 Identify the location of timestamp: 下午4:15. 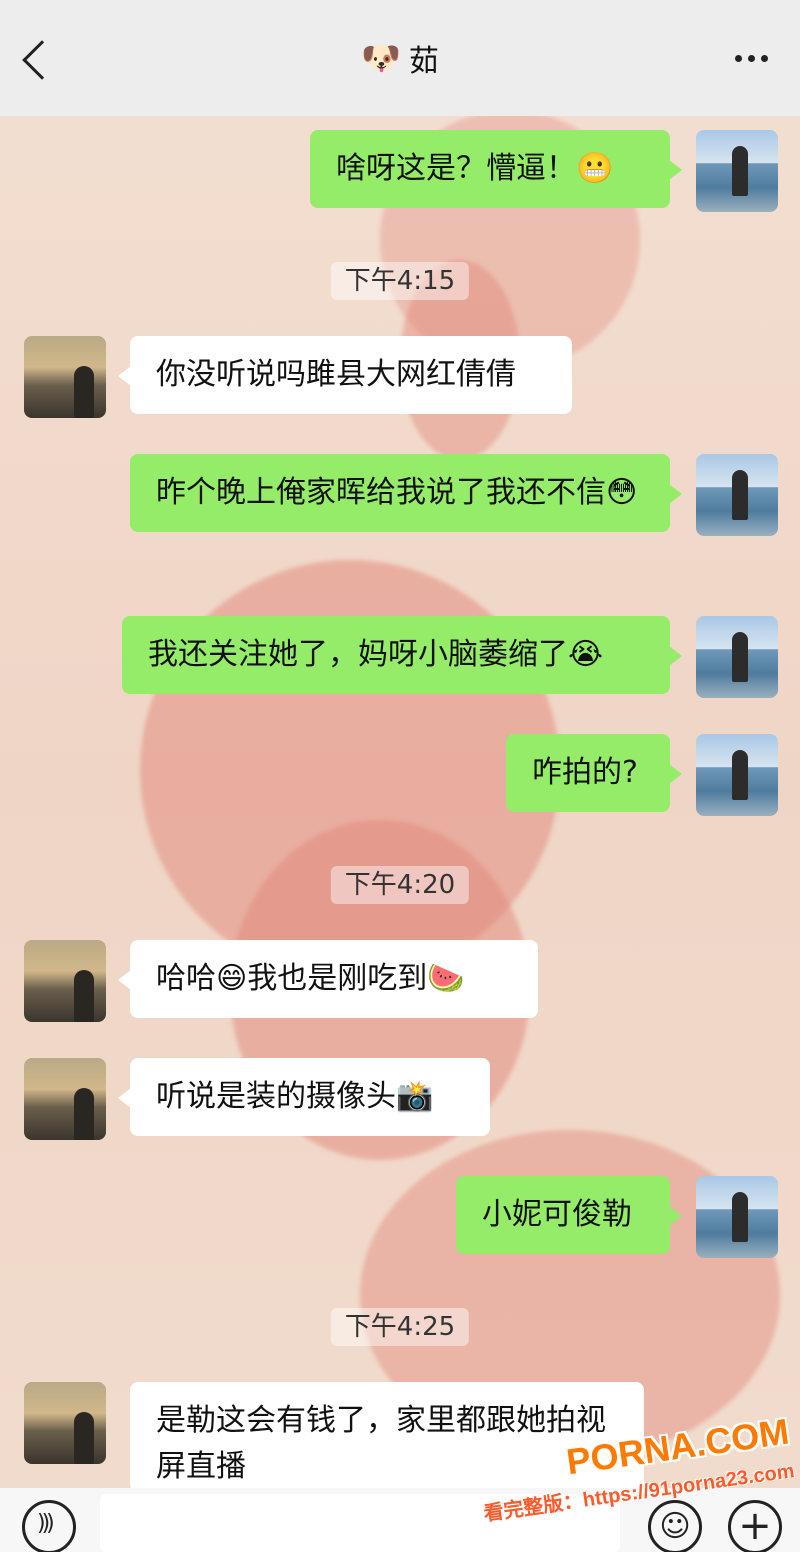
(400, 281).